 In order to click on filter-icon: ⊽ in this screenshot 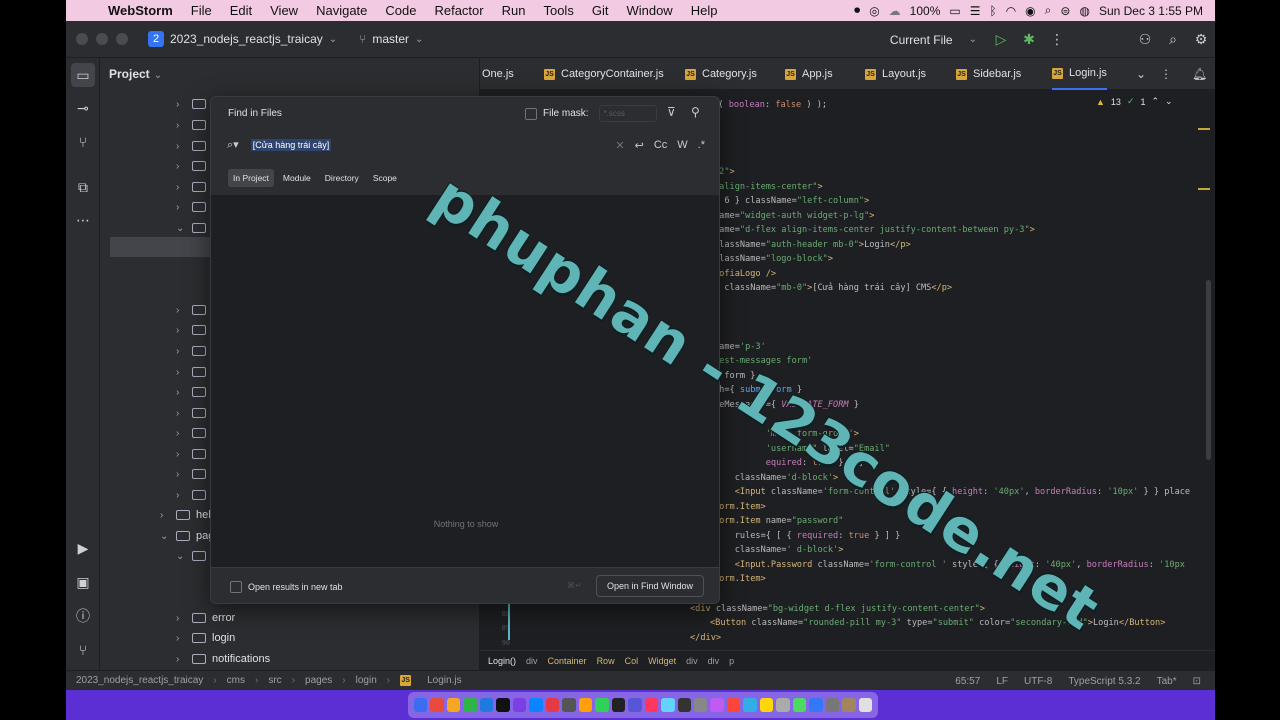, I will do `click(671, 112)`.